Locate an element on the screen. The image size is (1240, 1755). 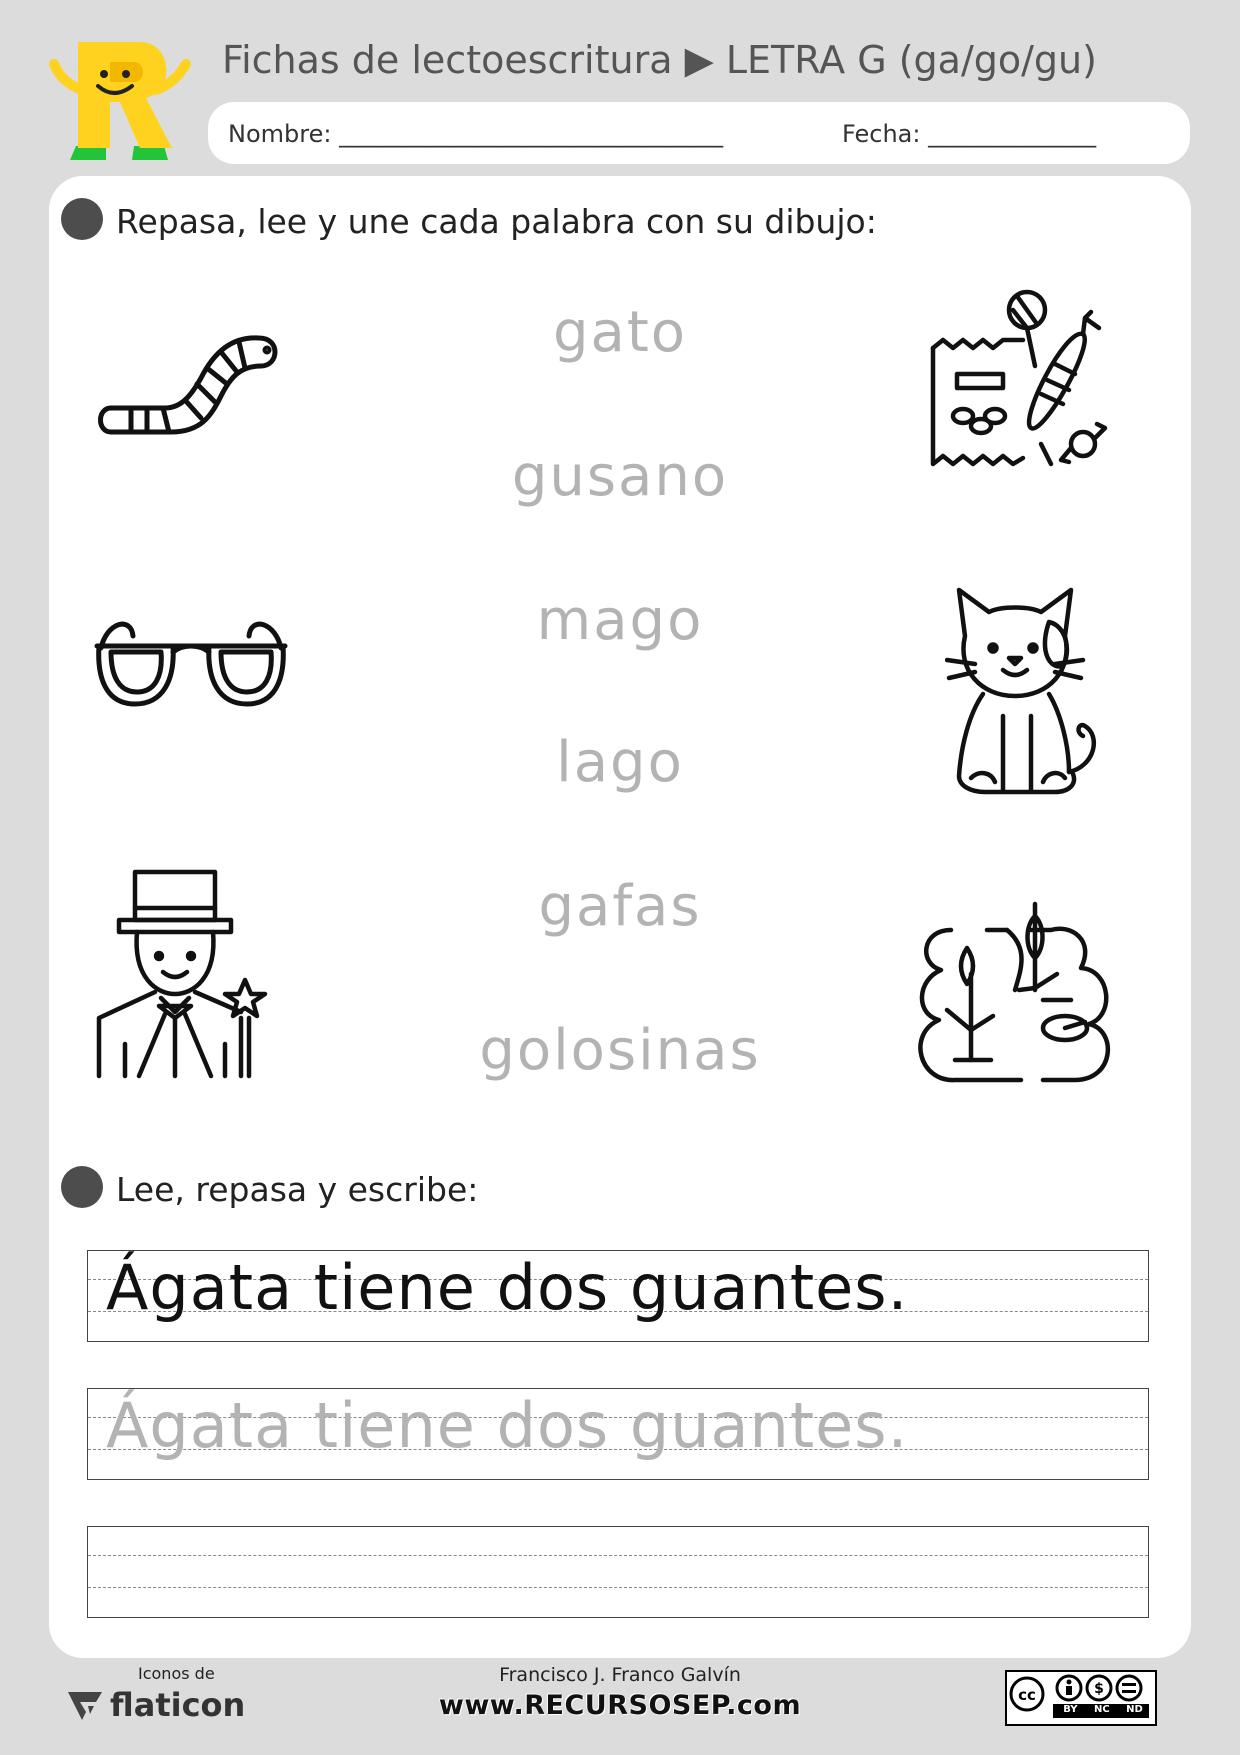
cat-icon is located at coordinates (1020, 691).